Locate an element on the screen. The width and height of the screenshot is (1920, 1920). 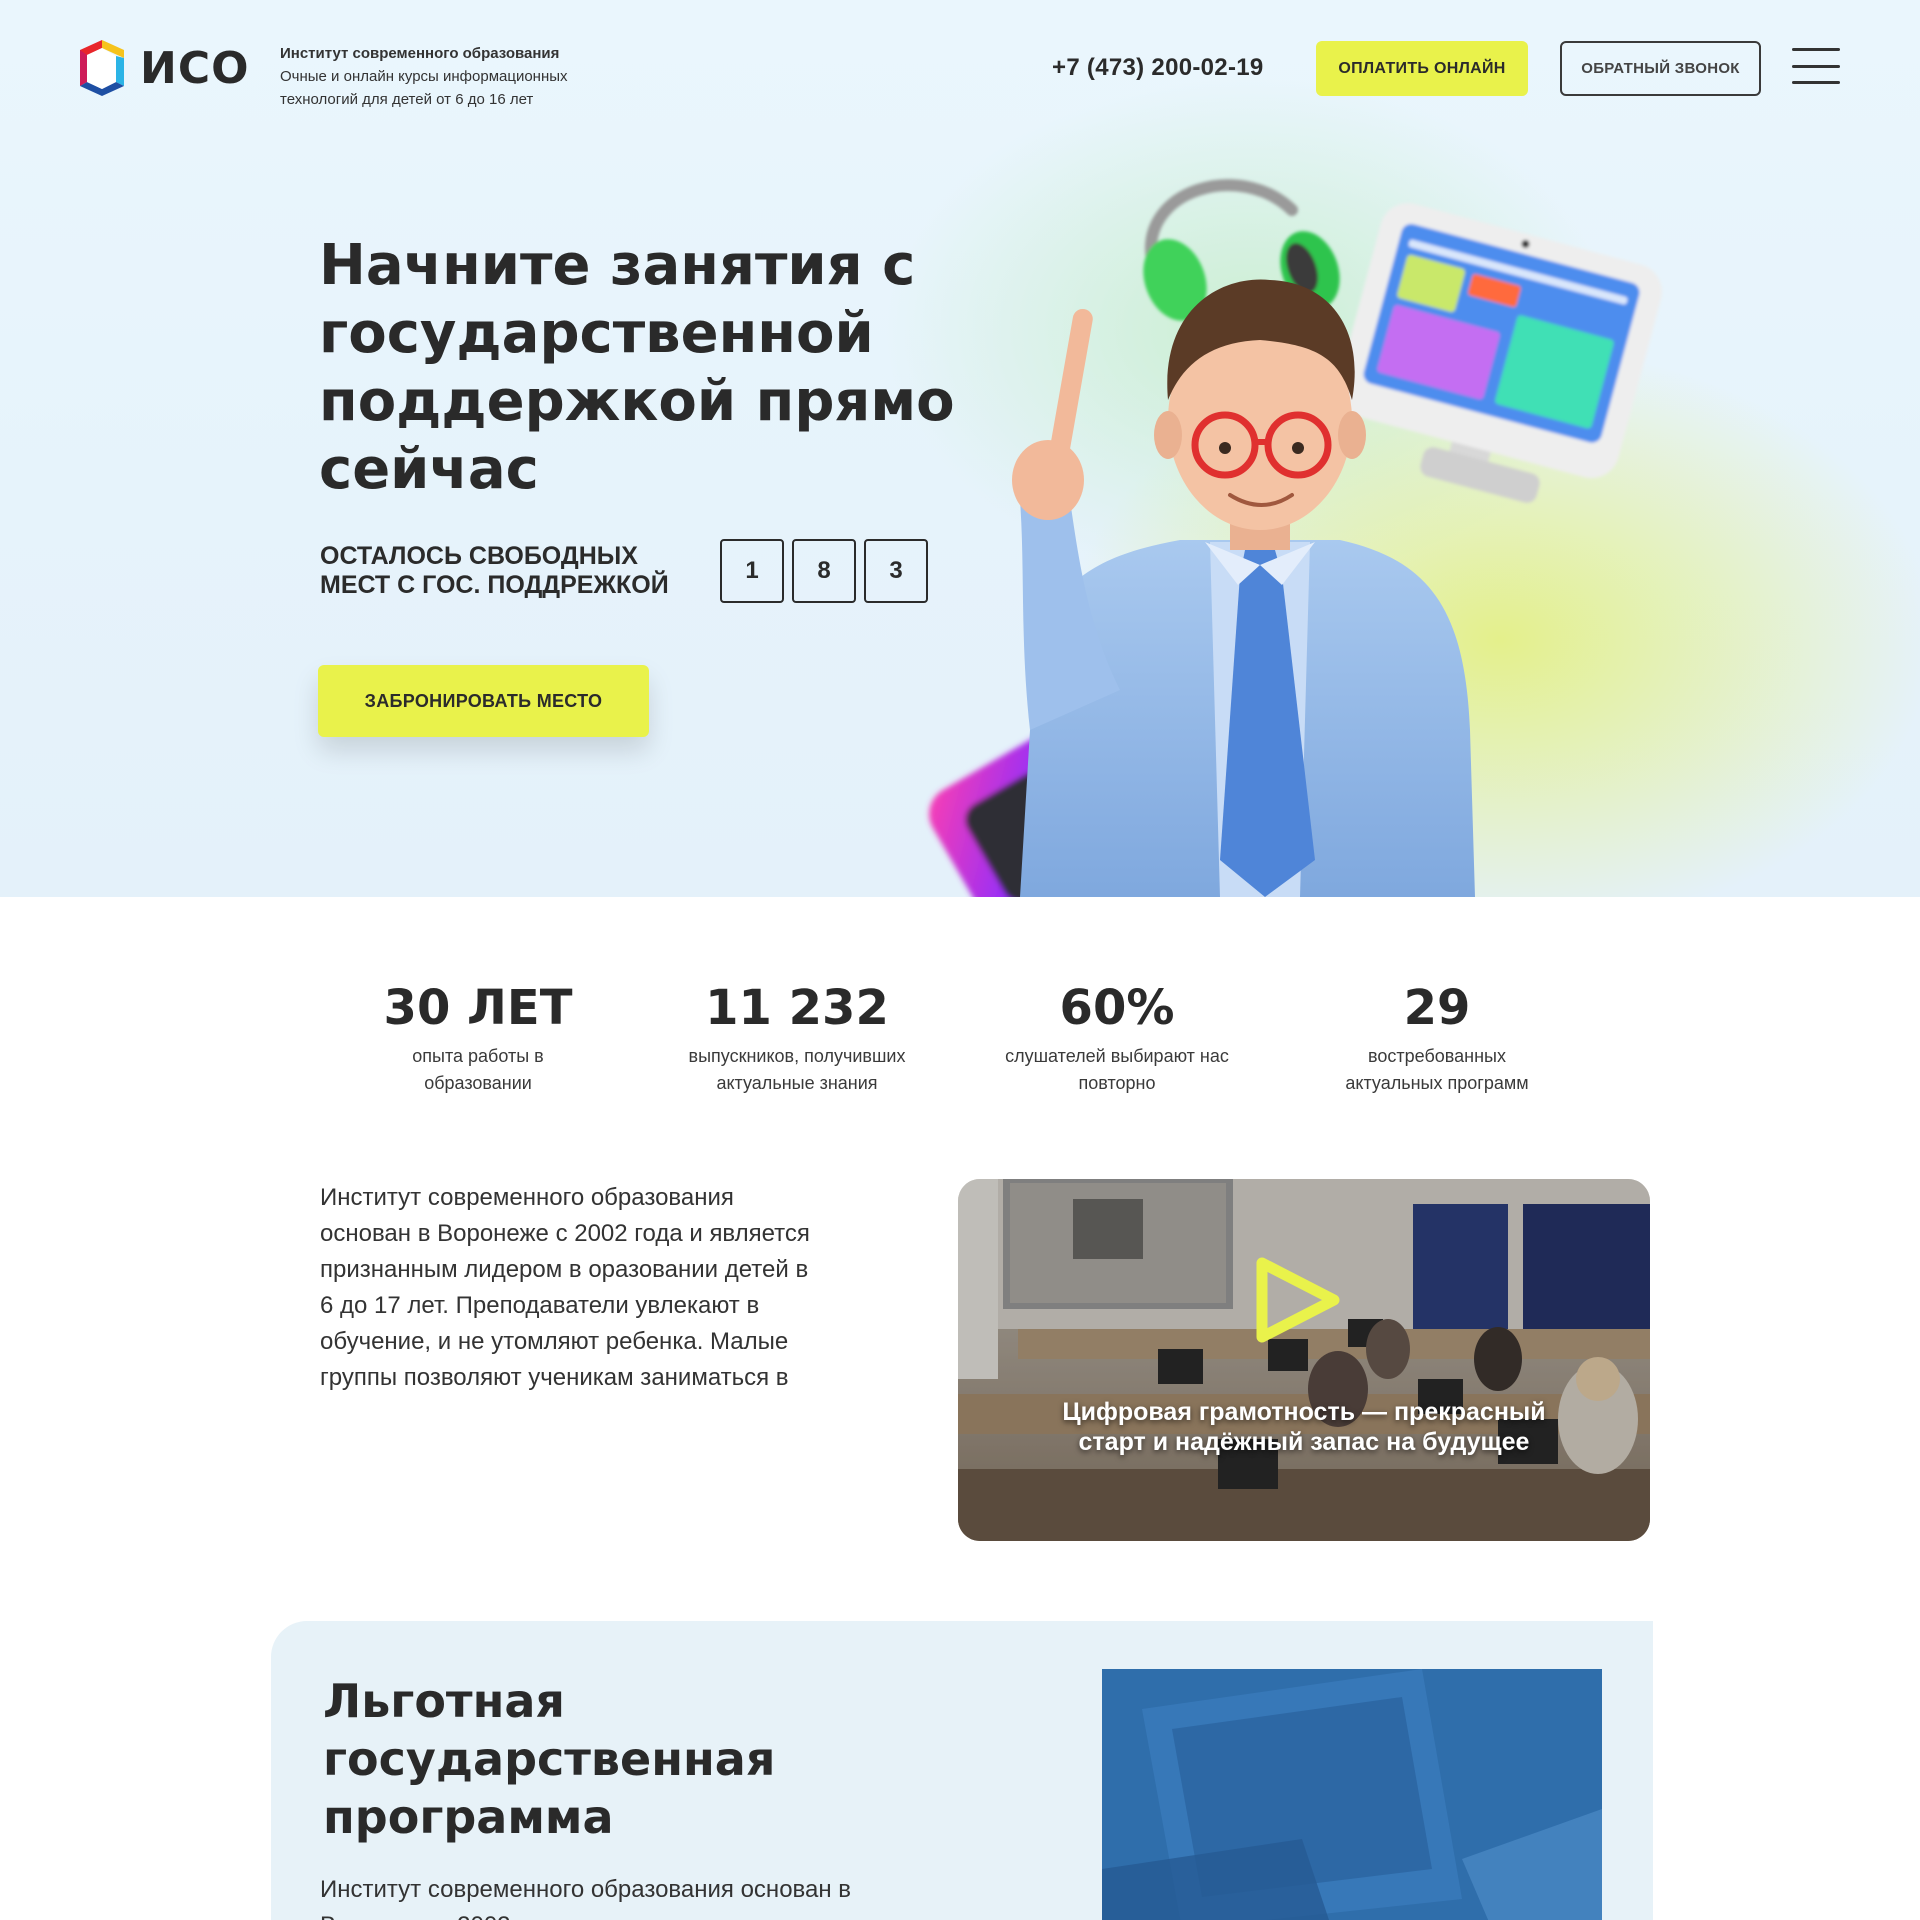
stat-item: 30 ЛЕТ опыта работы в образовании is located at coordinates (478, 1036).